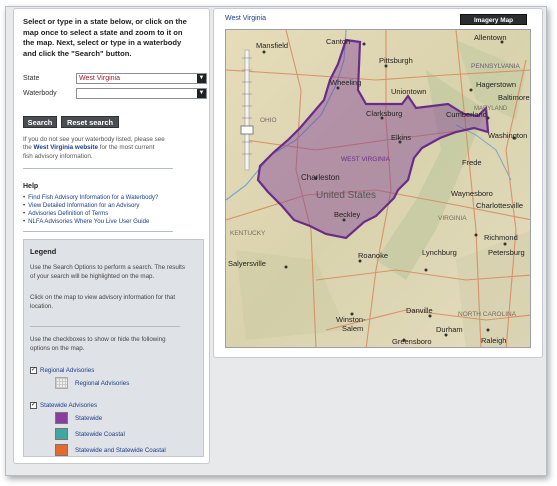 This screenshot has height=486, width=557. What do you see at coordinates (33, 370) in the screenshot?
I see `regional-advisories-checkbox: ✓` at bounding box center [33, 370].